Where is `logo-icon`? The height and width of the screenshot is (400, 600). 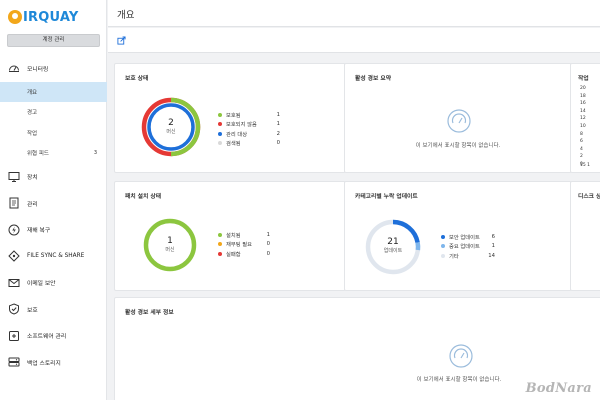 logo-icon is located at coordinates (15, 17).